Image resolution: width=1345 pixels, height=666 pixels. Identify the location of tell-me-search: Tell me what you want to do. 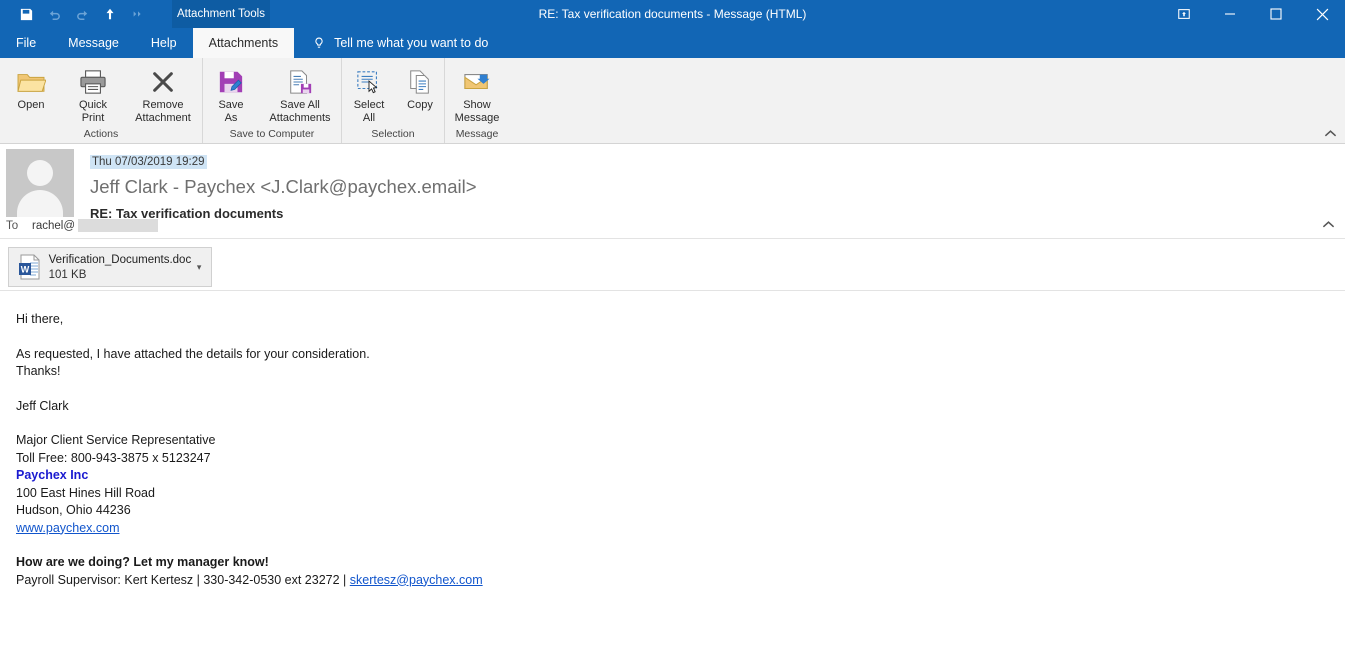
(400, 43).